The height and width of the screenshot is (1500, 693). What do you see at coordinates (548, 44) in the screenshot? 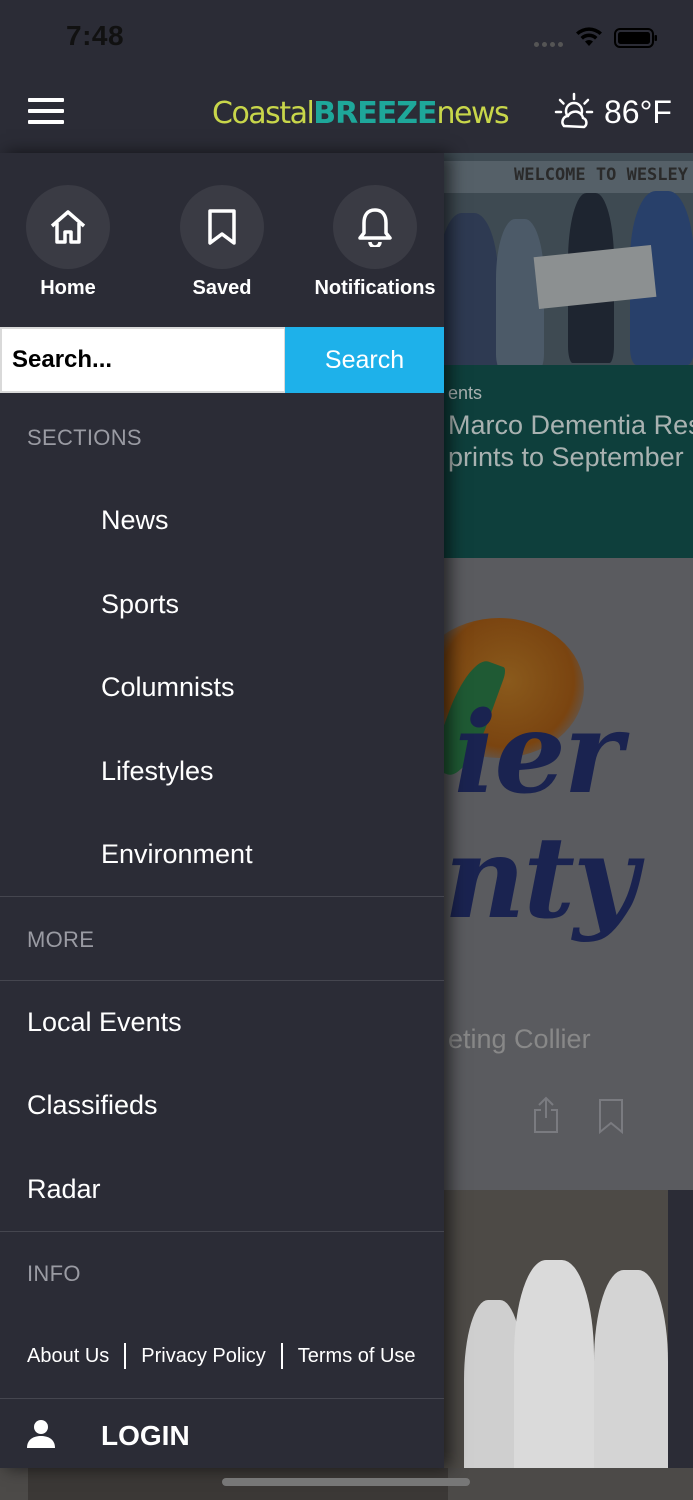
I see `cellular-signal-icon` at bounding box center [548, 44].